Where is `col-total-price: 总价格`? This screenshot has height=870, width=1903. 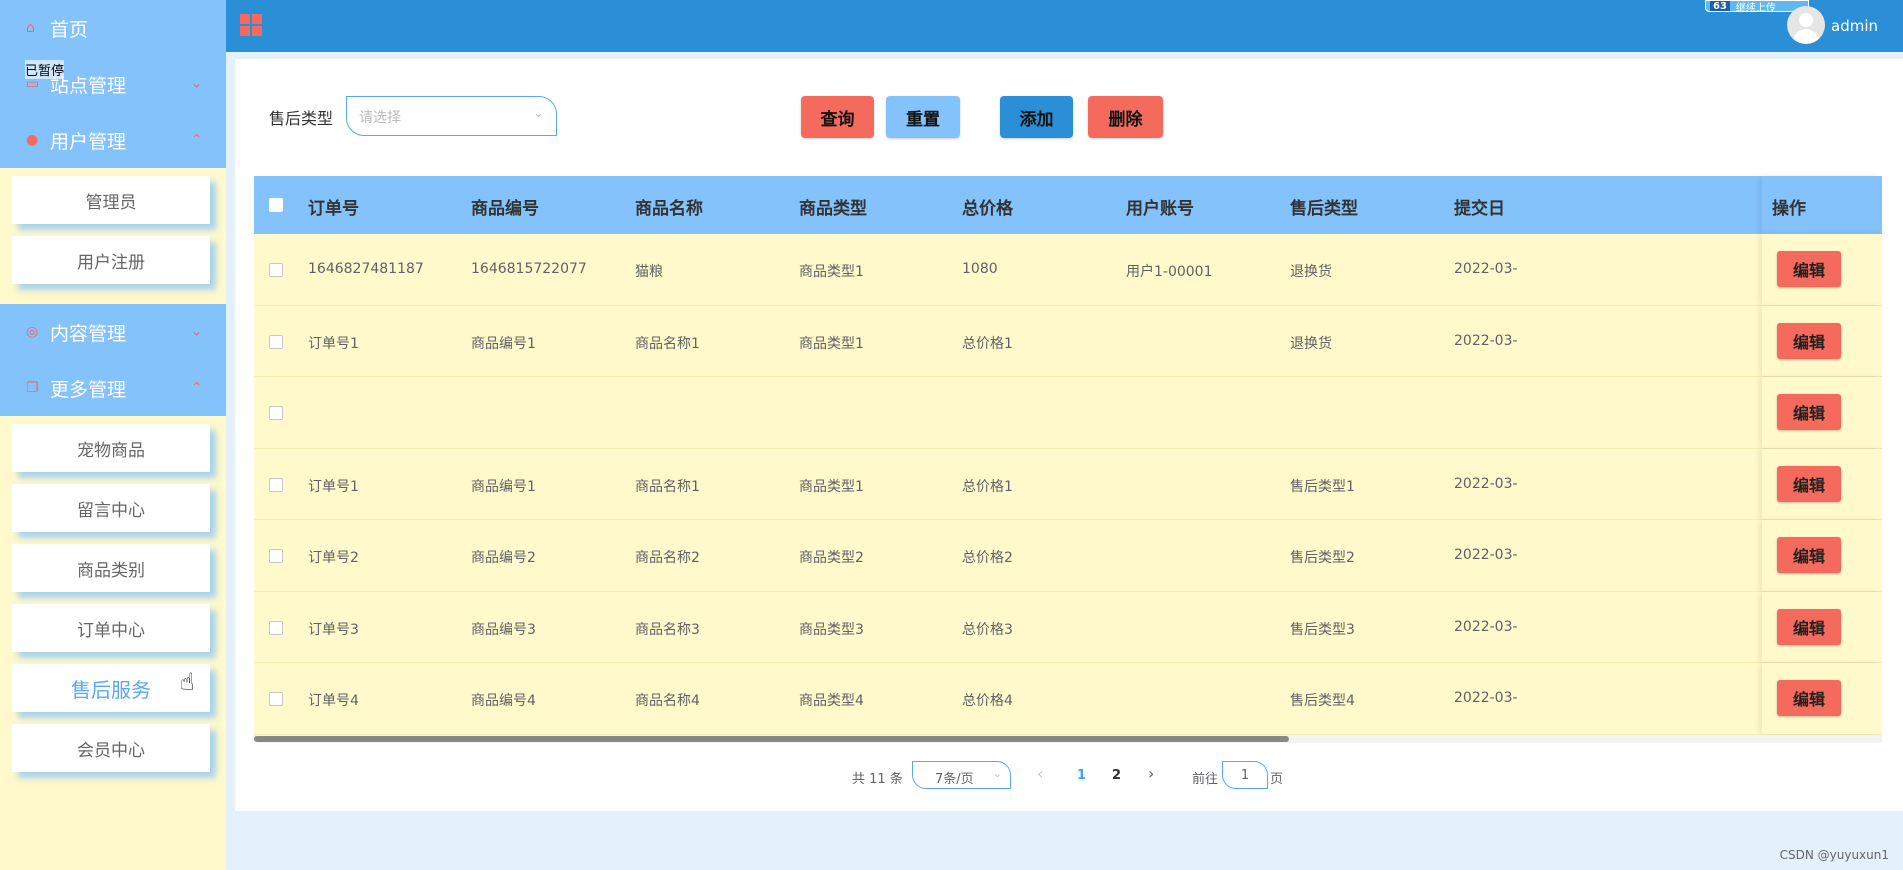 col-total-price: 总价格 is located at coordinates (987, 209).